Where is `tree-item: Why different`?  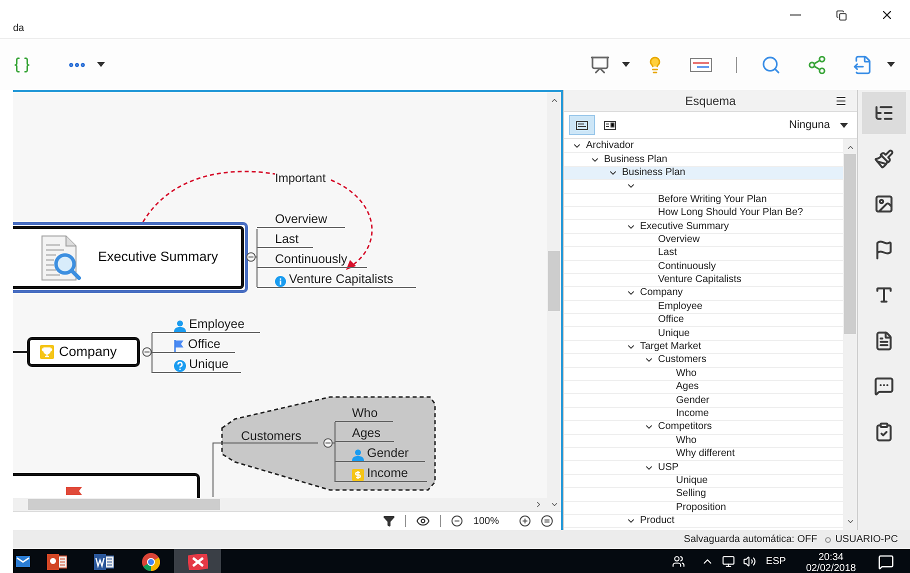
tree-item: Why different is located at coordinates (703, 455).